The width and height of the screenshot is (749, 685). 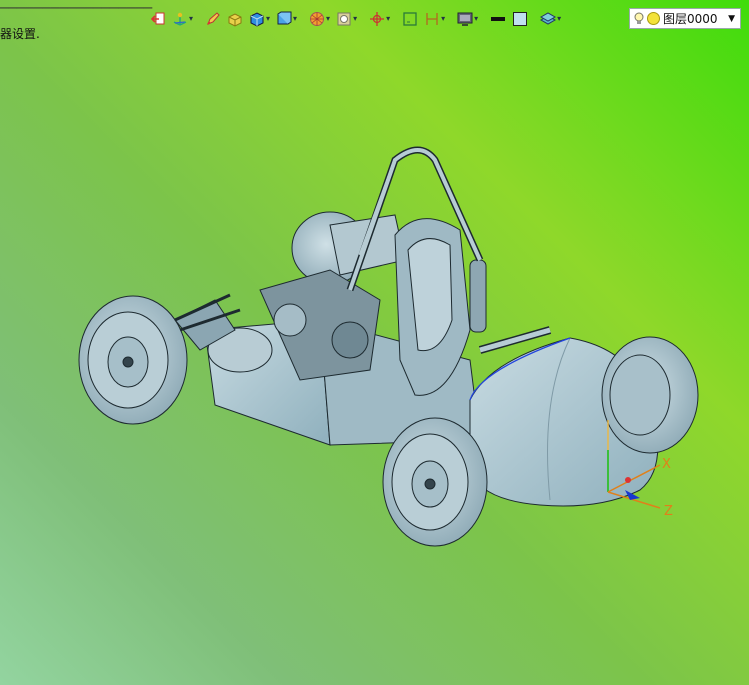 What do you see at coordinates (650, 395) in the screenshot?
I see `front-right-wheel` at bounding box center [650, 395].